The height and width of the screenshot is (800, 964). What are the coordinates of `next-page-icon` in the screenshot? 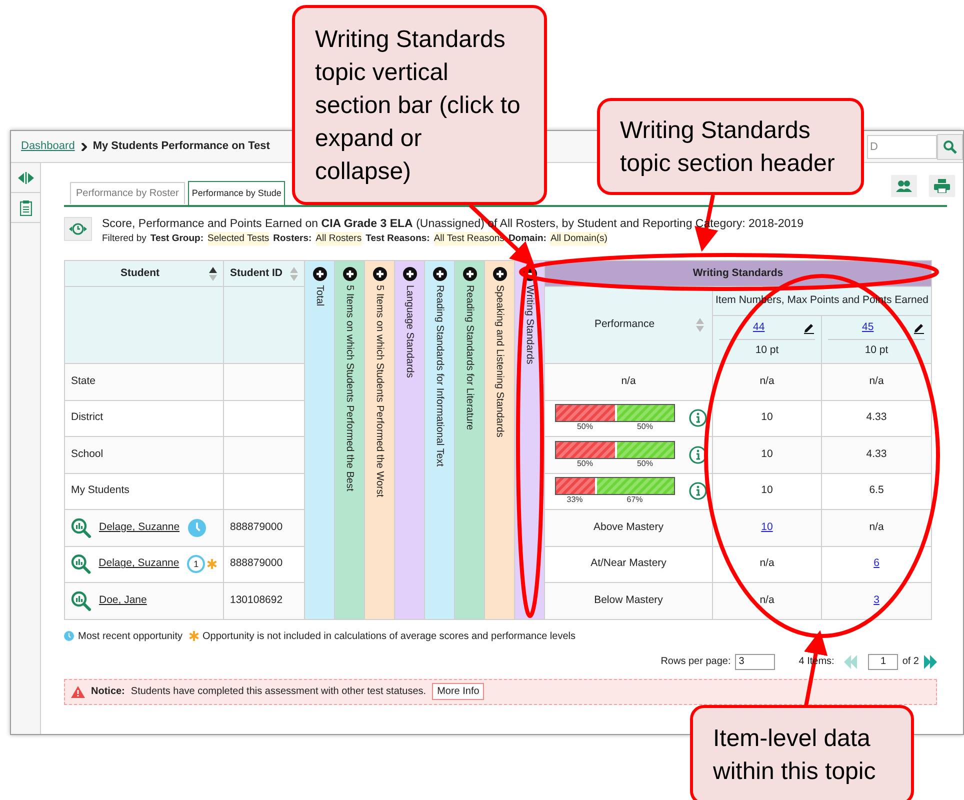 It's located at (930, 661).